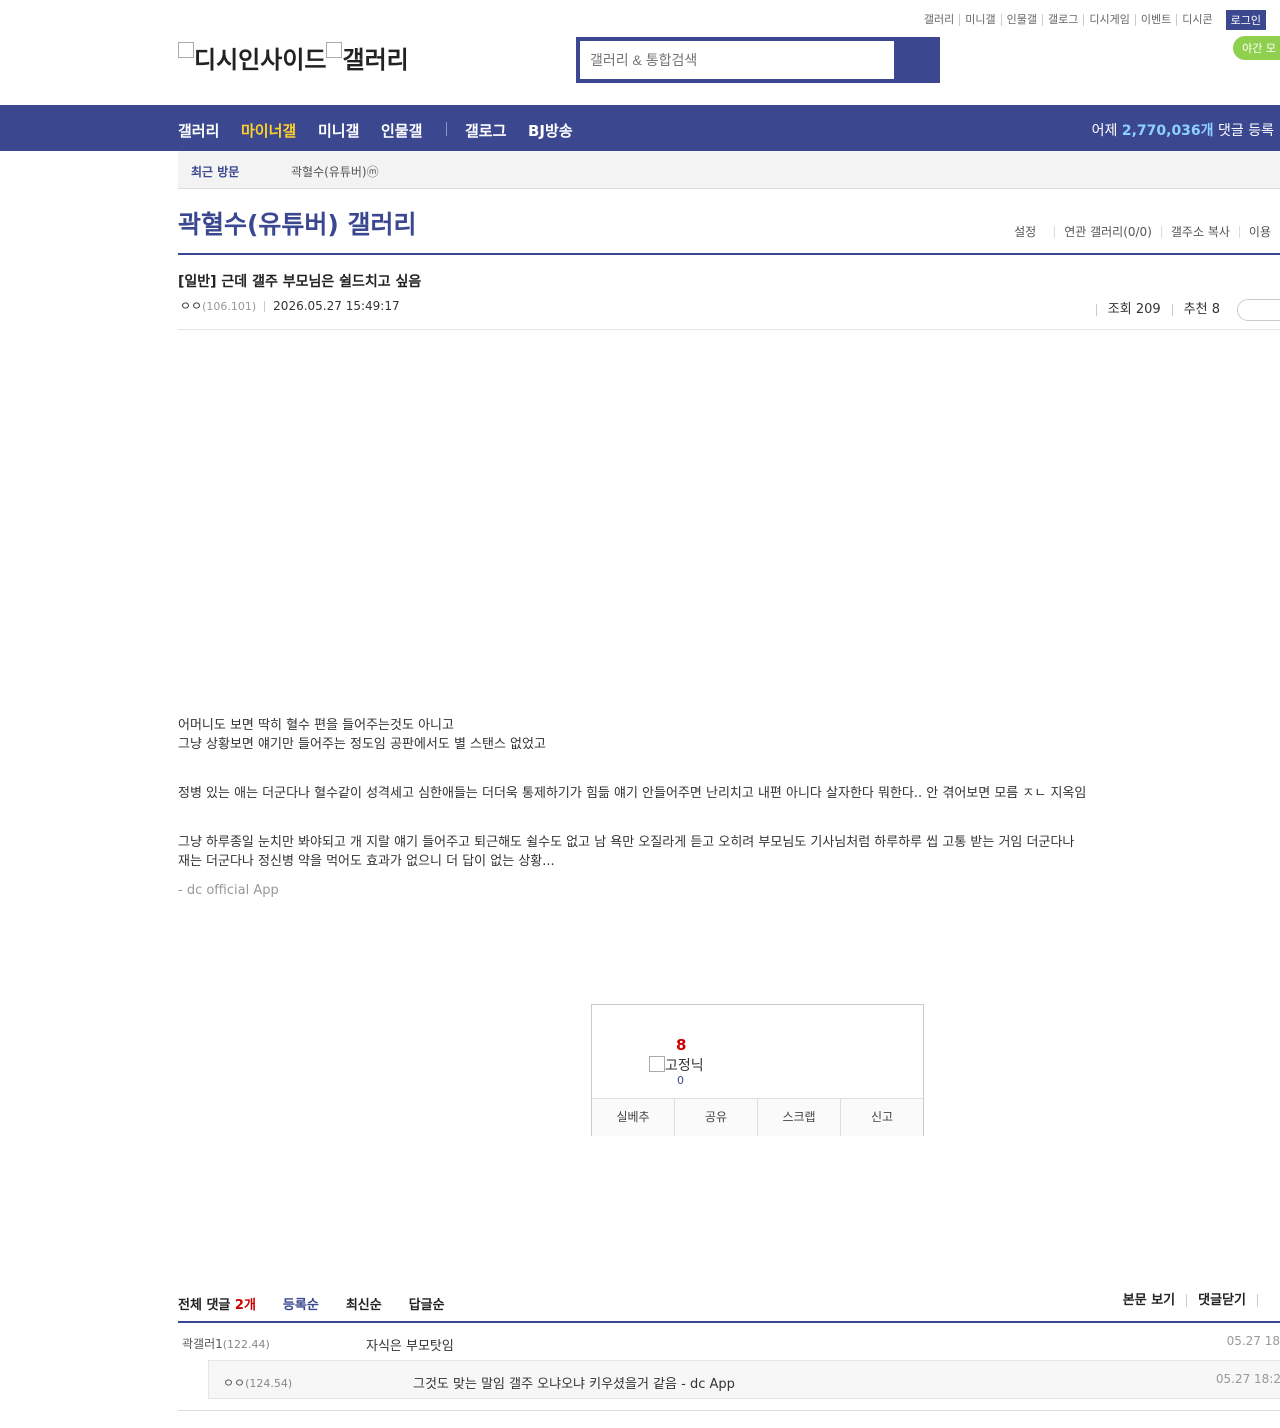 The height and width of the screenshot is (1428, 1280). Describe the element at coordinates (1110, 20) in the screenshot. I see `top-link-game: 디시게임` at that location.